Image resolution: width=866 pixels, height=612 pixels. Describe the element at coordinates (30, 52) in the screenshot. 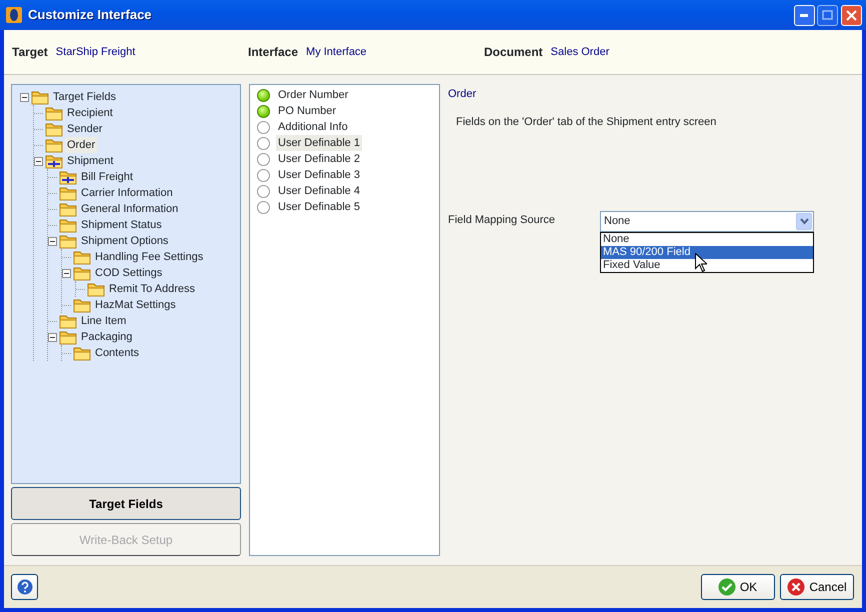

I see `field-label: Target` at that location.